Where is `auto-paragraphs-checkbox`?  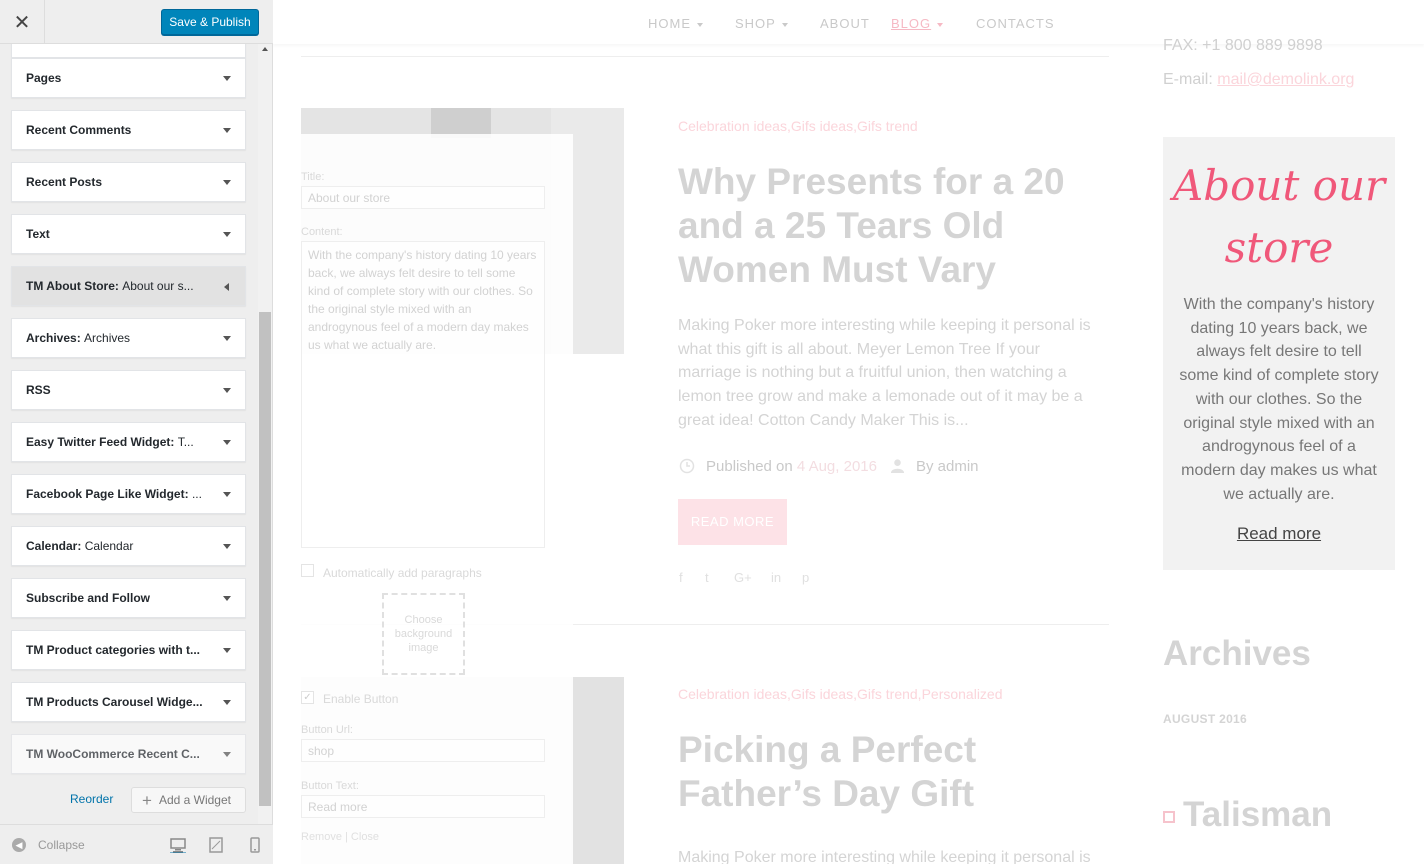
auto-paragraphs-checkbox is located at coordinates (307, 570).